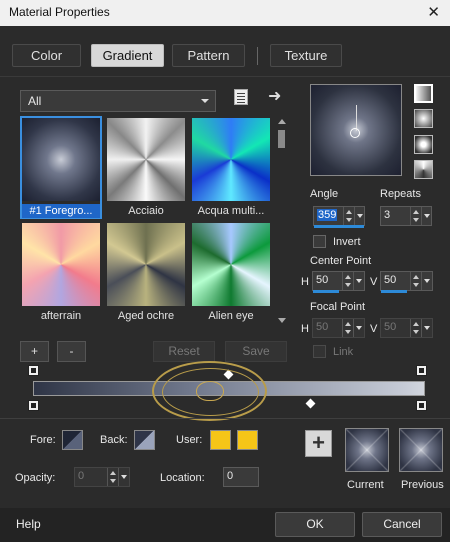  I want to click on ok-button: OK, so click(315, 524).